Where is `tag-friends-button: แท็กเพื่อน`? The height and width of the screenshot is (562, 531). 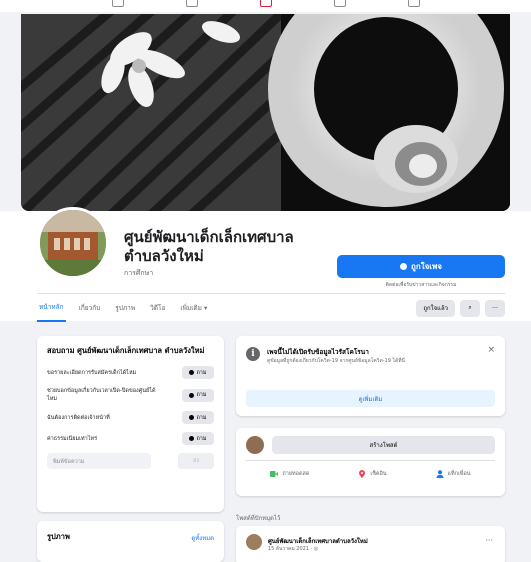
tag-friends-button: แท็กเพื่อน is located at coordinates (453, 474).